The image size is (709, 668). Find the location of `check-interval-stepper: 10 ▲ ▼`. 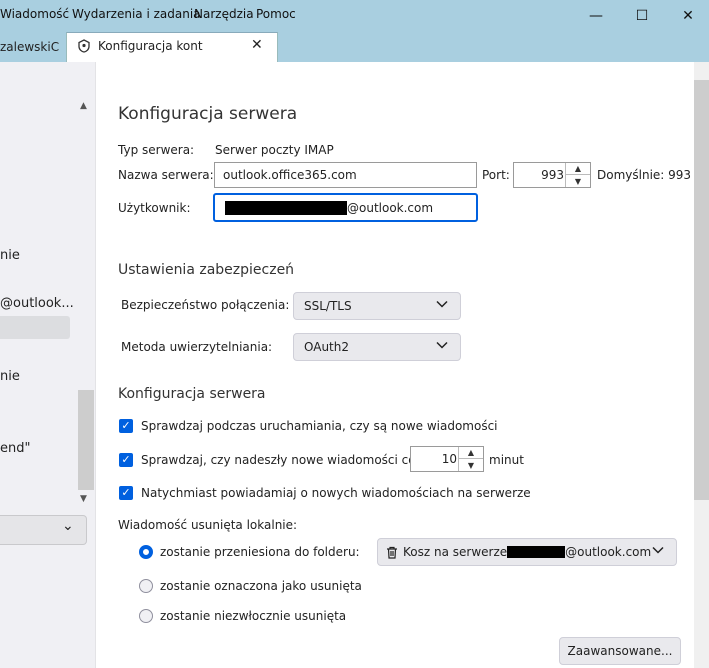

check-interval-stepper: 10 ▲ ▼ is located at coordinates (447, 459).